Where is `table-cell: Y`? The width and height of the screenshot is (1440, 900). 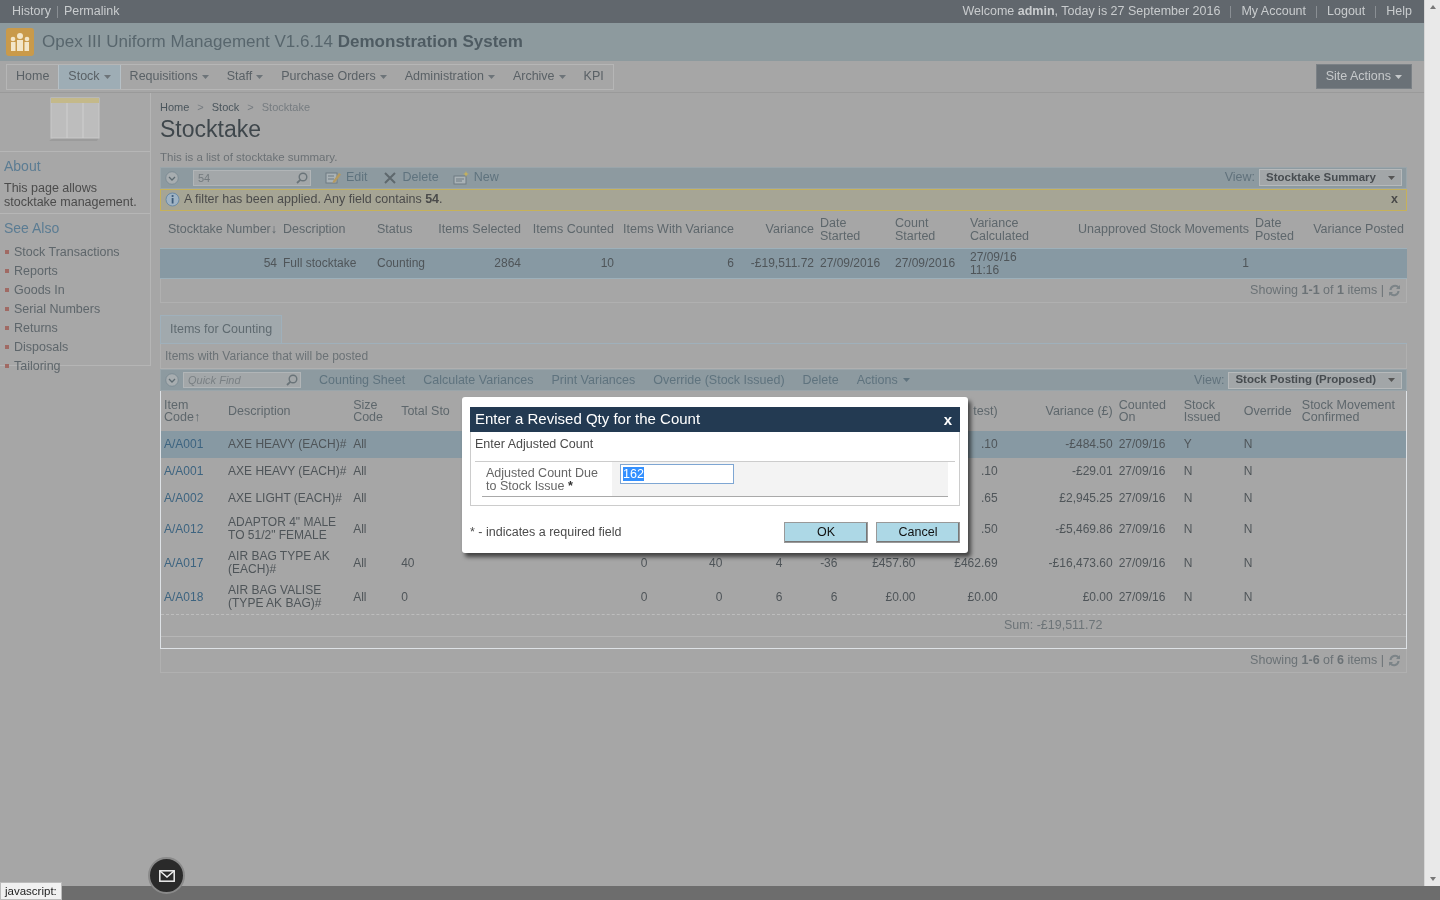 table-cell: Y is located at coordinates (1187, 444).